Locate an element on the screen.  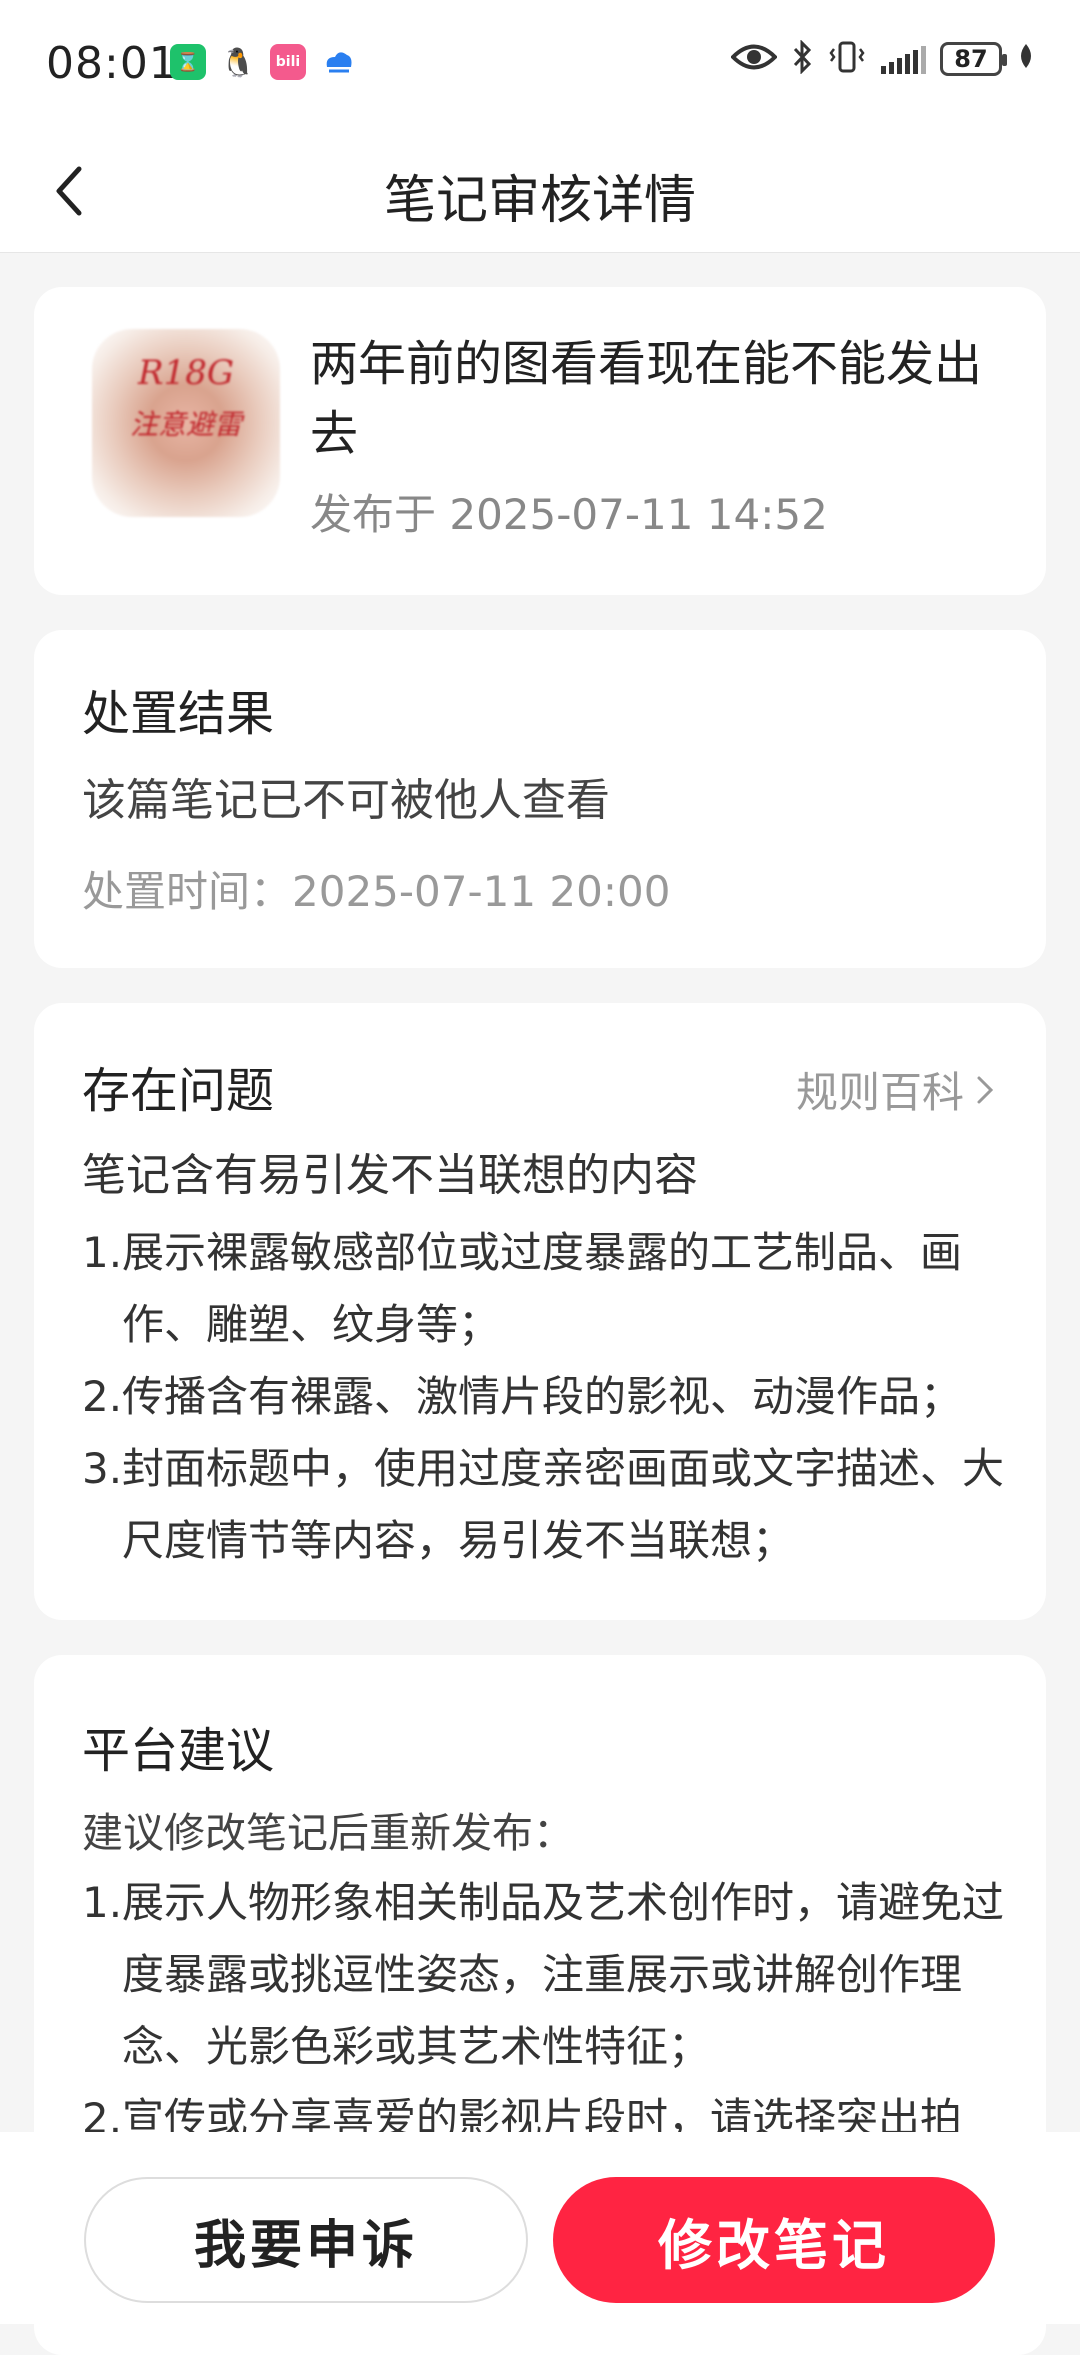
advice-intro: 建议修改笔记后重新发布： is located at coordinates (328, 1833).